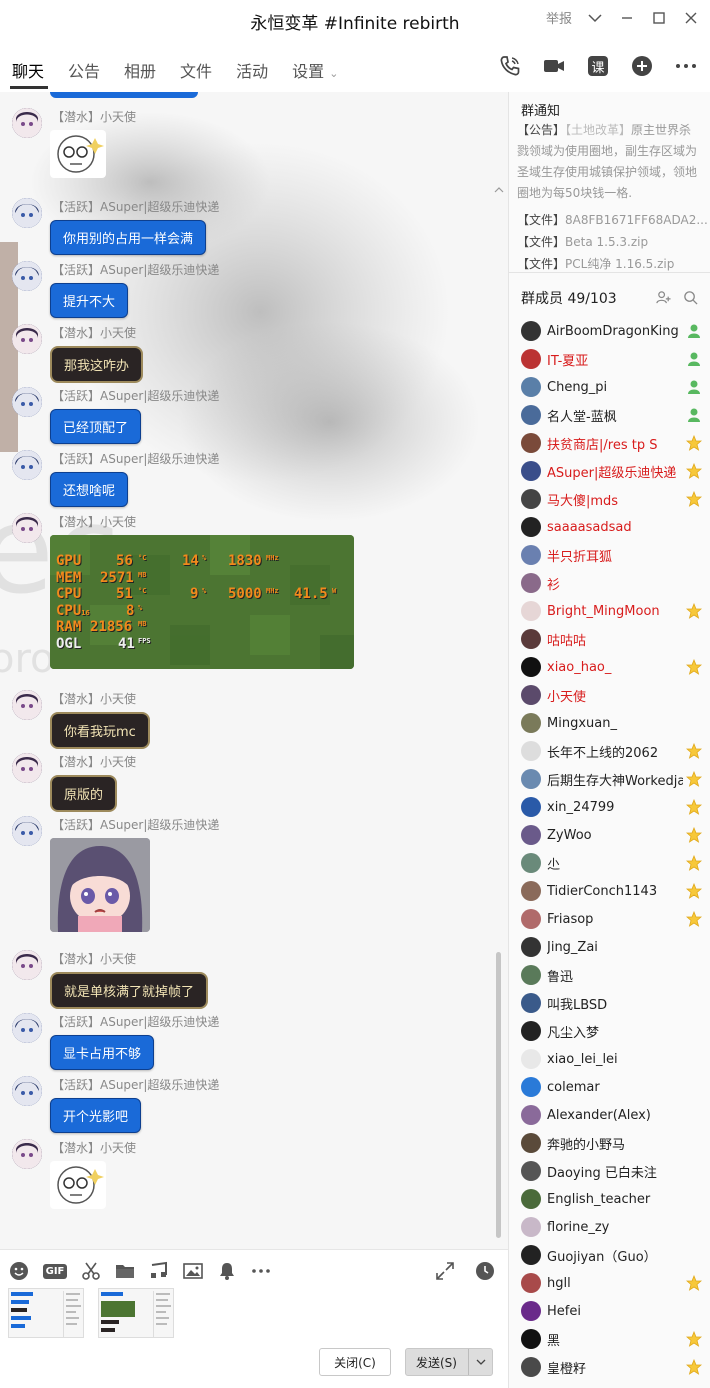 The height and width of the screenshot is (1388, 710). What do you see at coordinates (252, 70) in the screenshot?
I see `tab-activity: 活动` at bounding box center [252, 70].